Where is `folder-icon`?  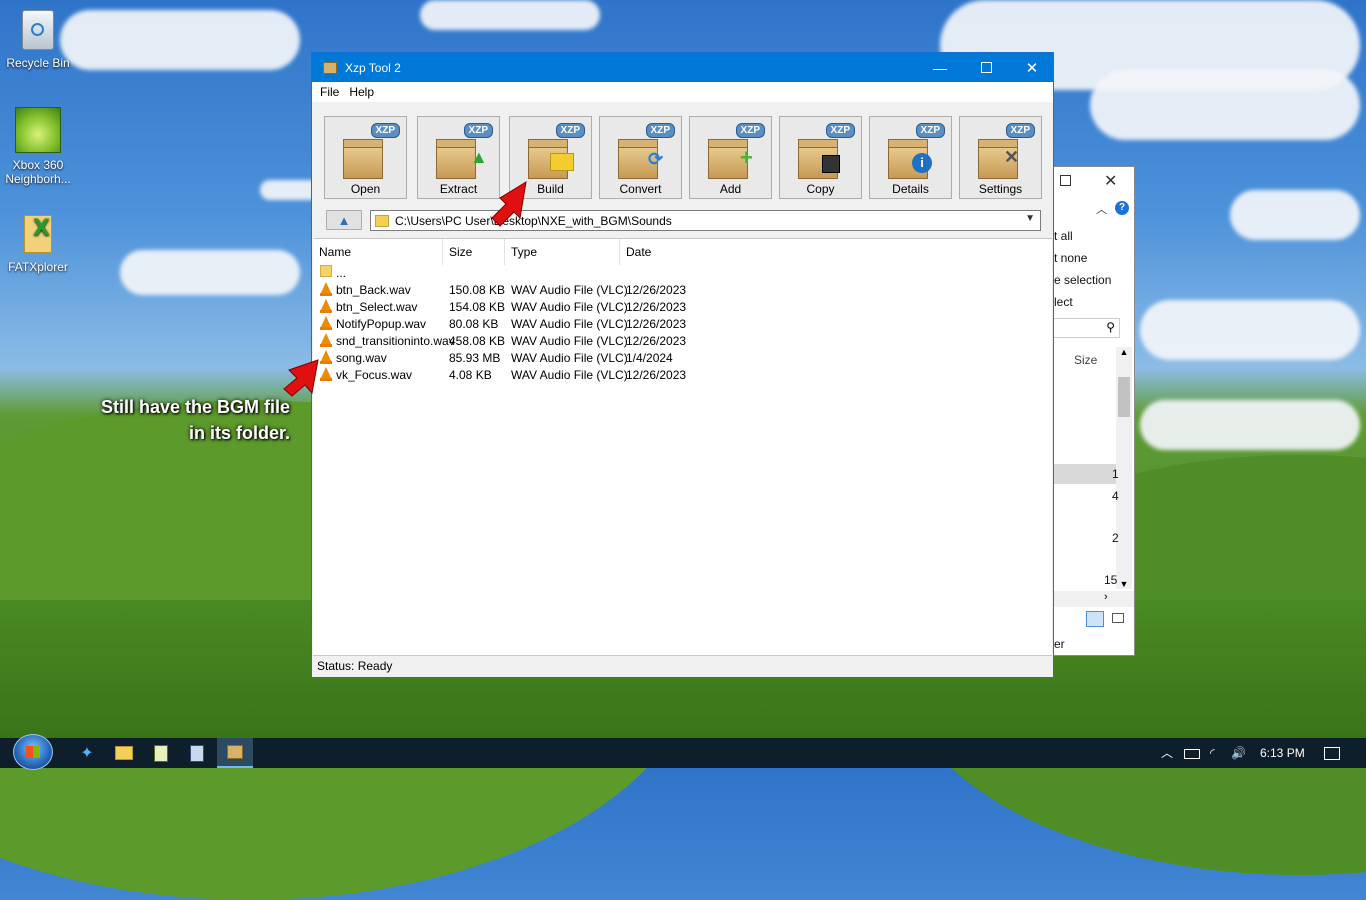 folder-icon is located at coordinates (124, 753).